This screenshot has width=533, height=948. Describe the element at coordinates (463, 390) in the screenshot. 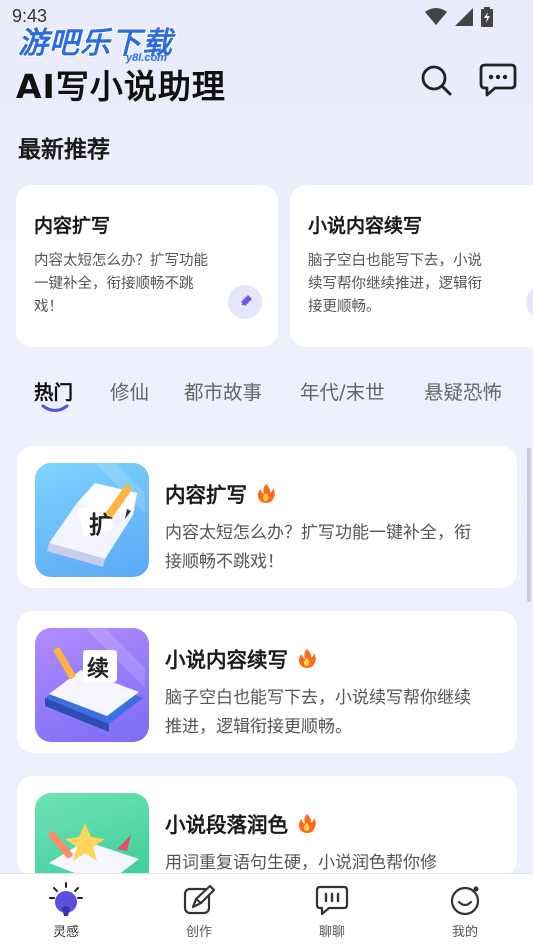

I see `tab-suspense: 悬疑恐怖` at that location.